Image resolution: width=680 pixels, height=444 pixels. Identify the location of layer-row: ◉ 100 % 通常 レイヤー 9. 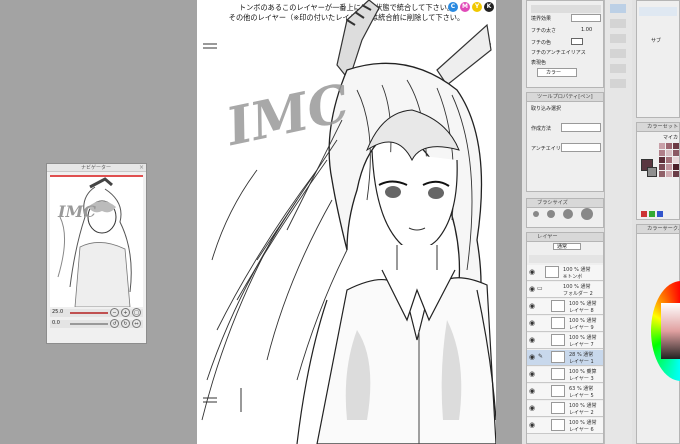
(565, 324).